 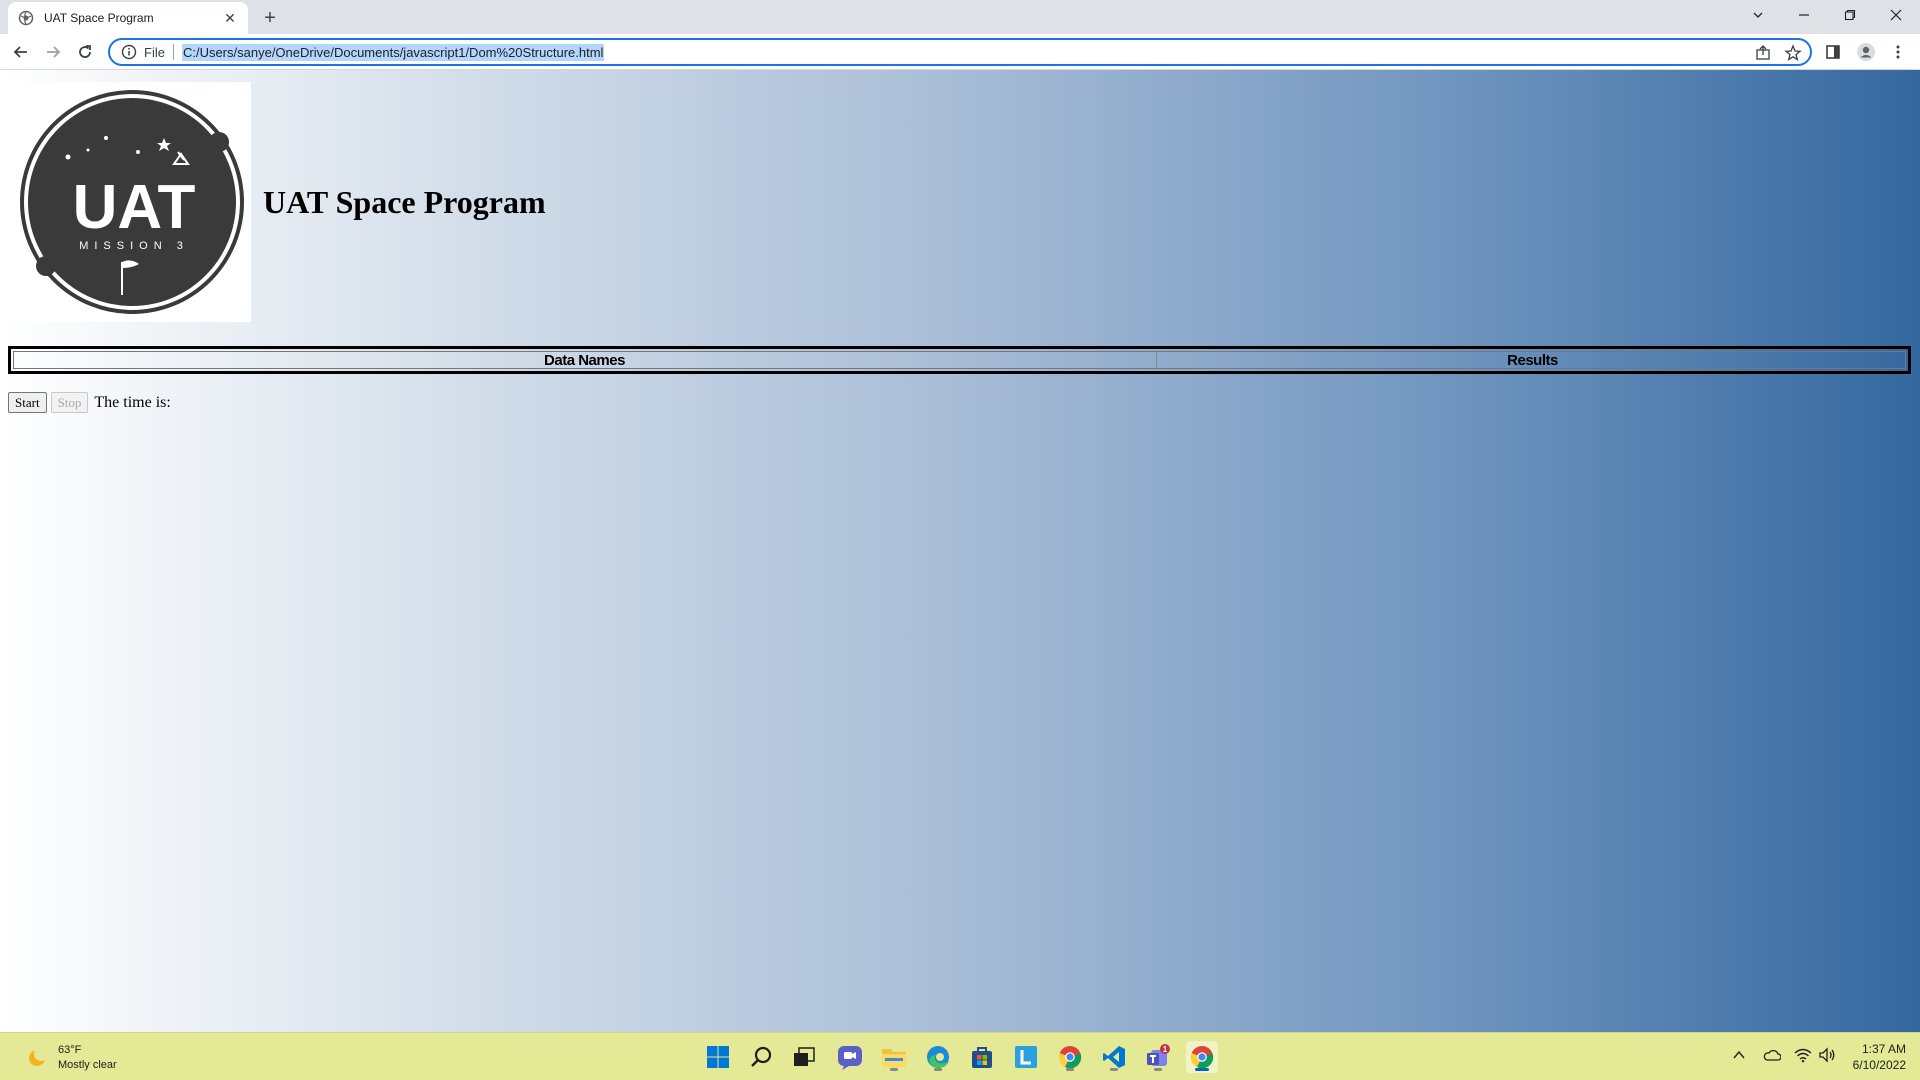 What do you see at coordinates (1793, 53) in the screenshot?
I see `bookmark-star-icon` at bounding box center [1793, 53].